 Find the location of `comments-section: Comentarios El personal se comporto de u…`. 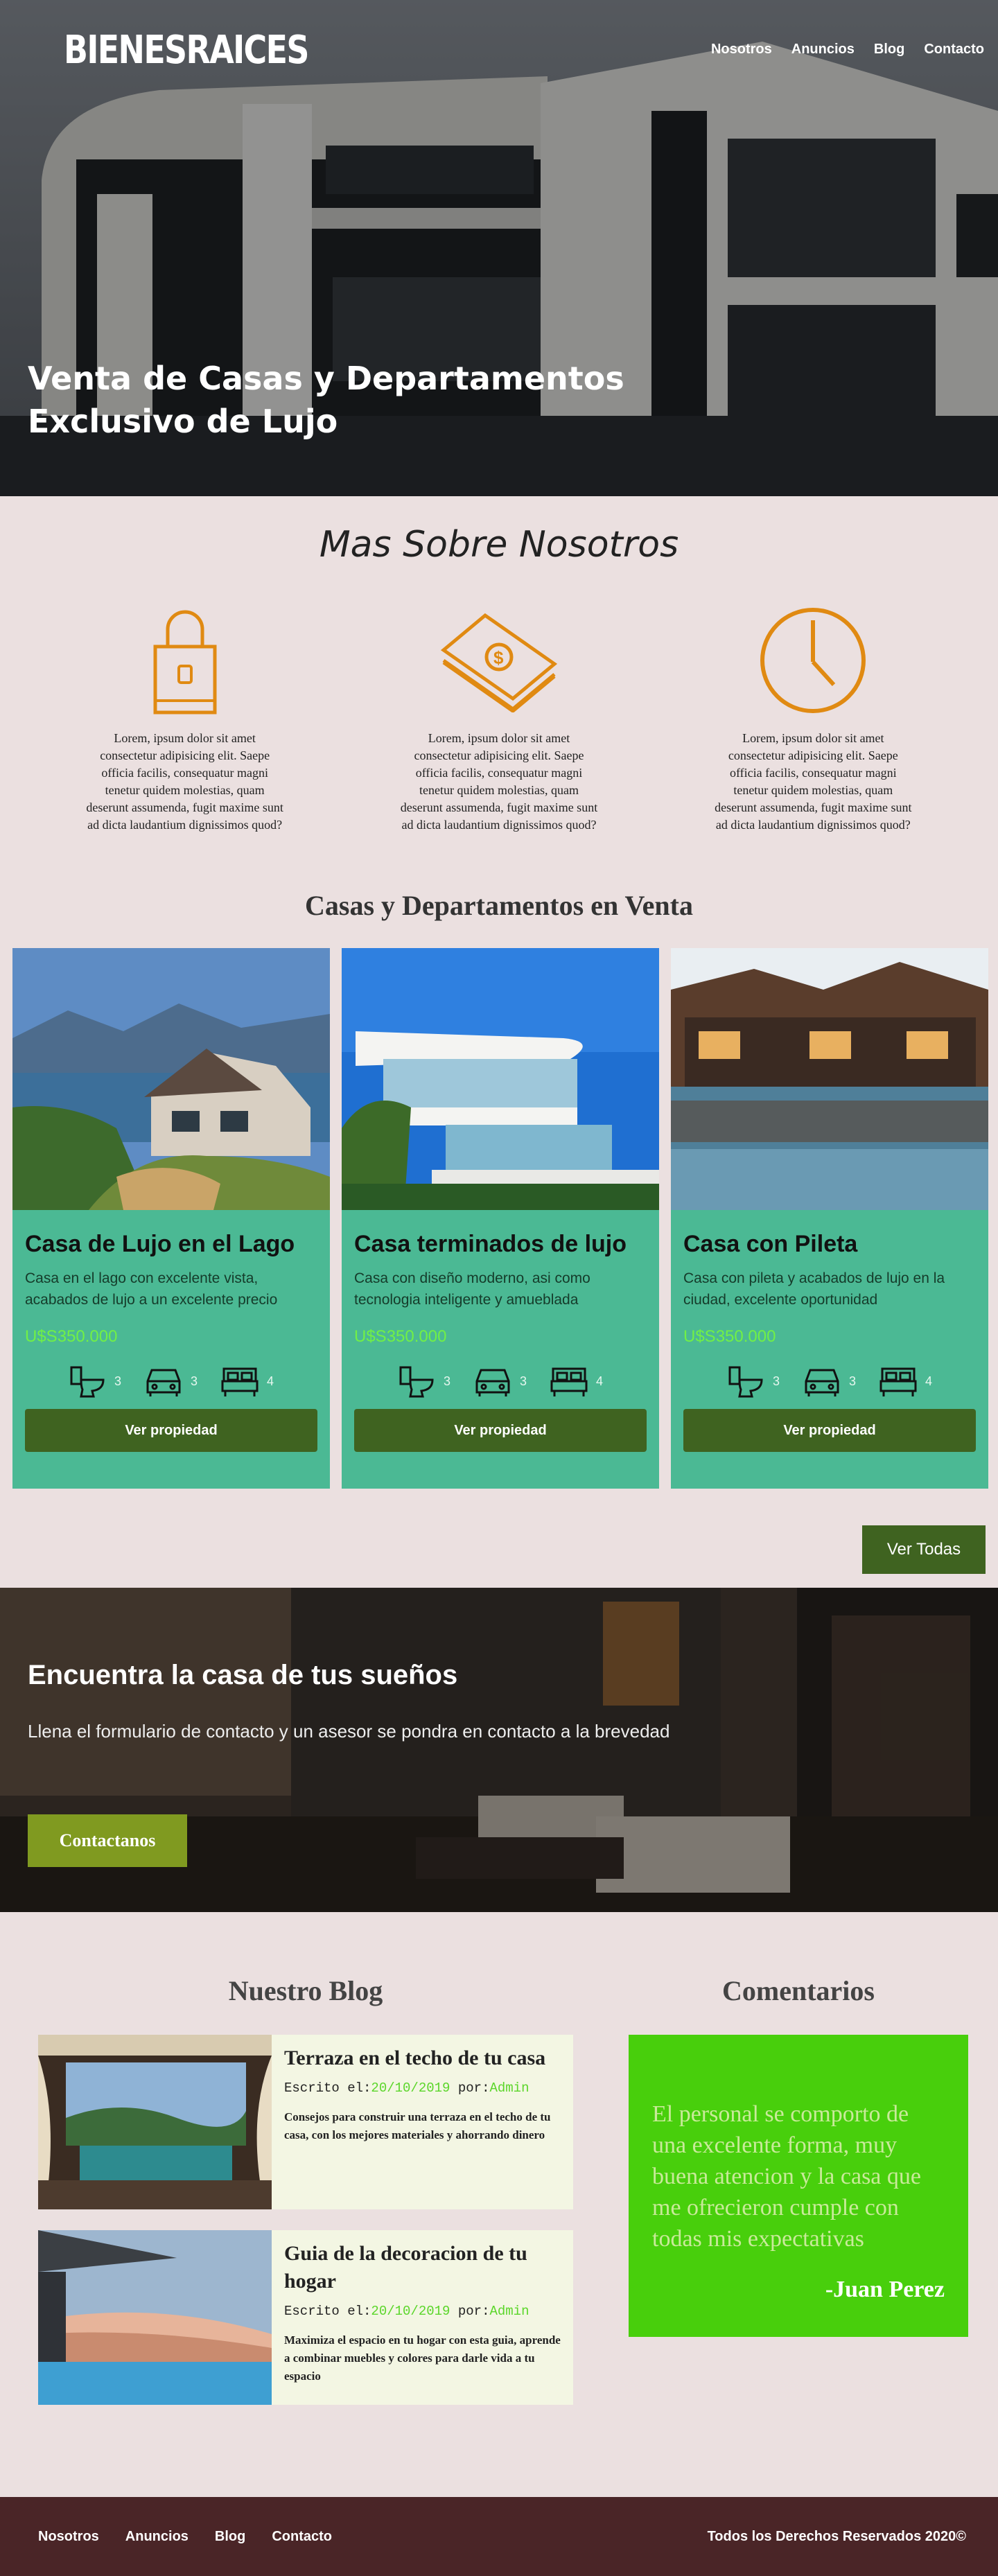

comments-section: Comentarios El personal se comporto de u… is located at coordinates (798, 2189).